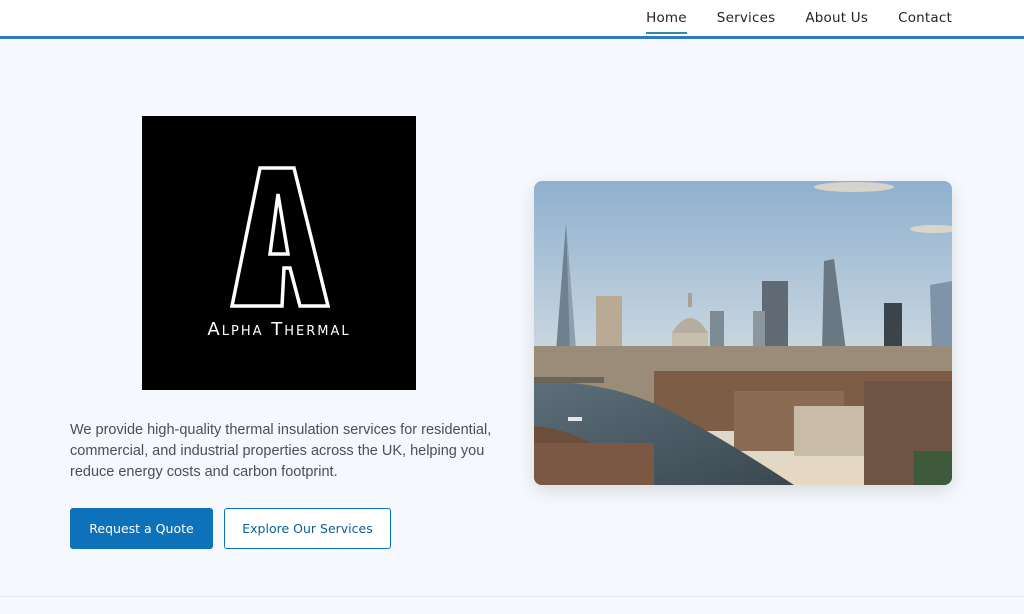 This screenshot has height=614, width=1024. I want to click on logo-a-mark-icon, so click(280, 237).